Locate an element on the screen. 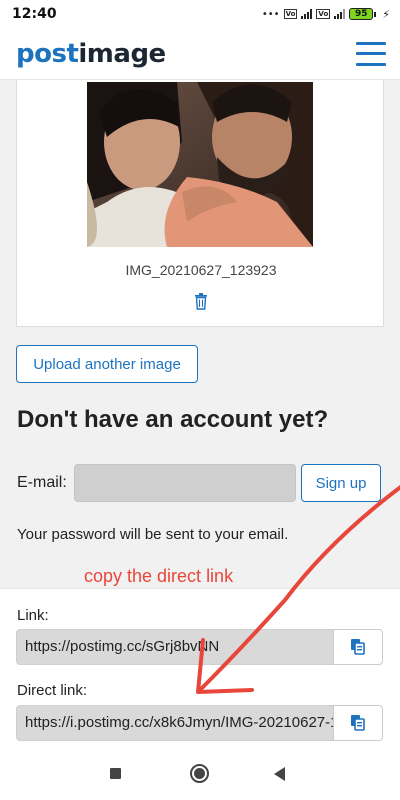 The image size is (400, 800). link-label: Link: is located at coordinates (33, 615).